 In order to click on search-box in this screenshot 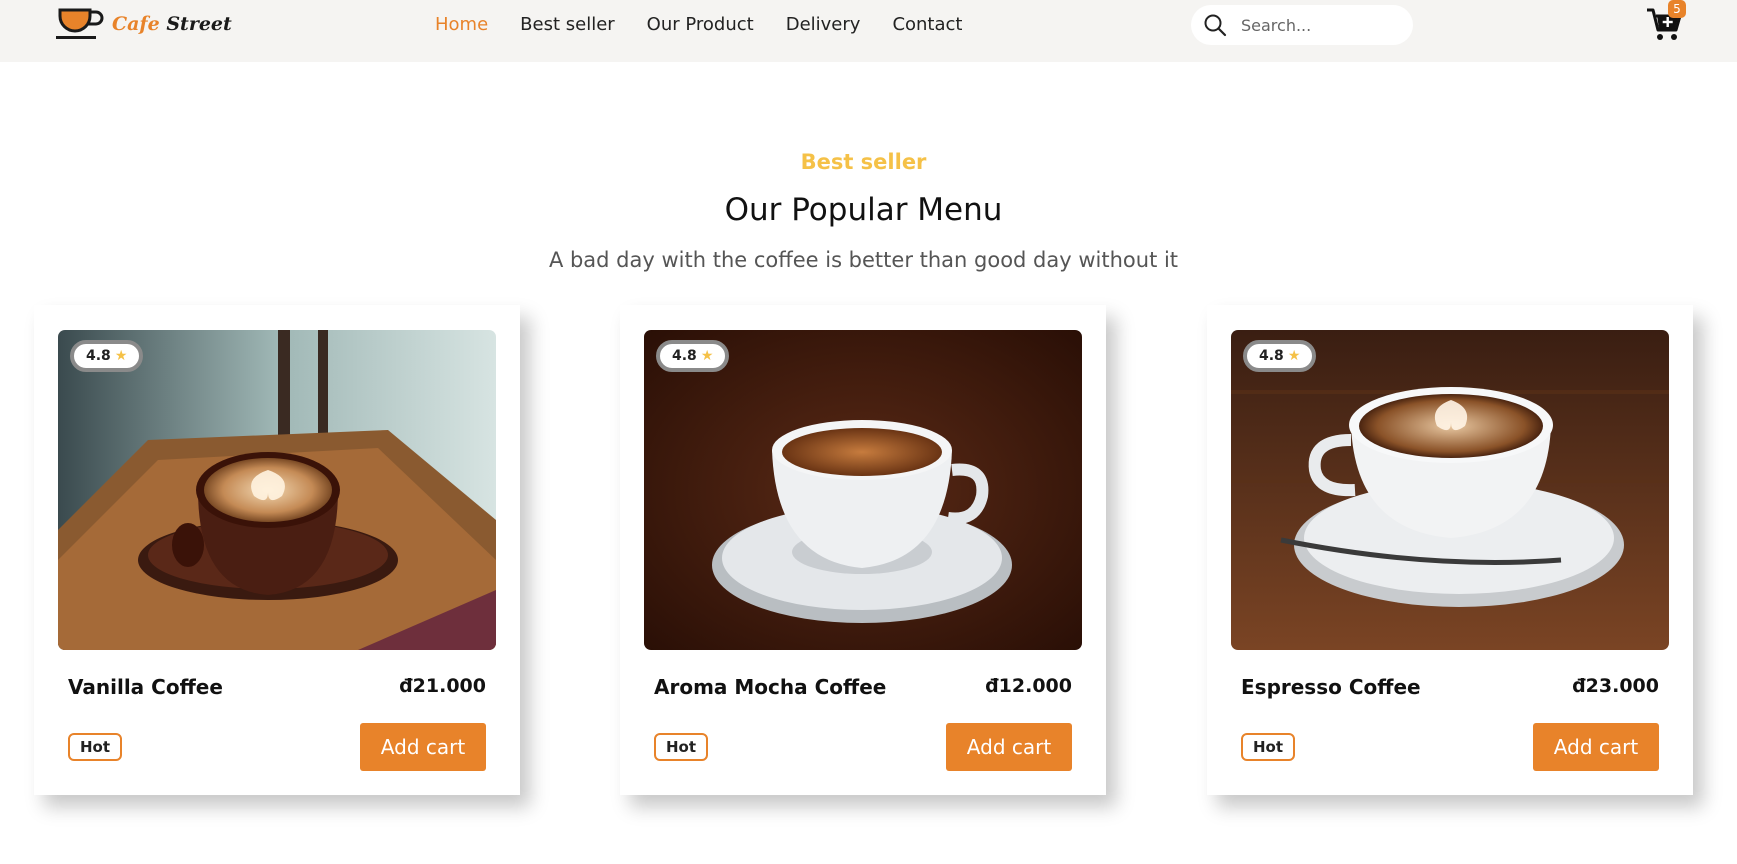, I will do `click(1302, 25)`.